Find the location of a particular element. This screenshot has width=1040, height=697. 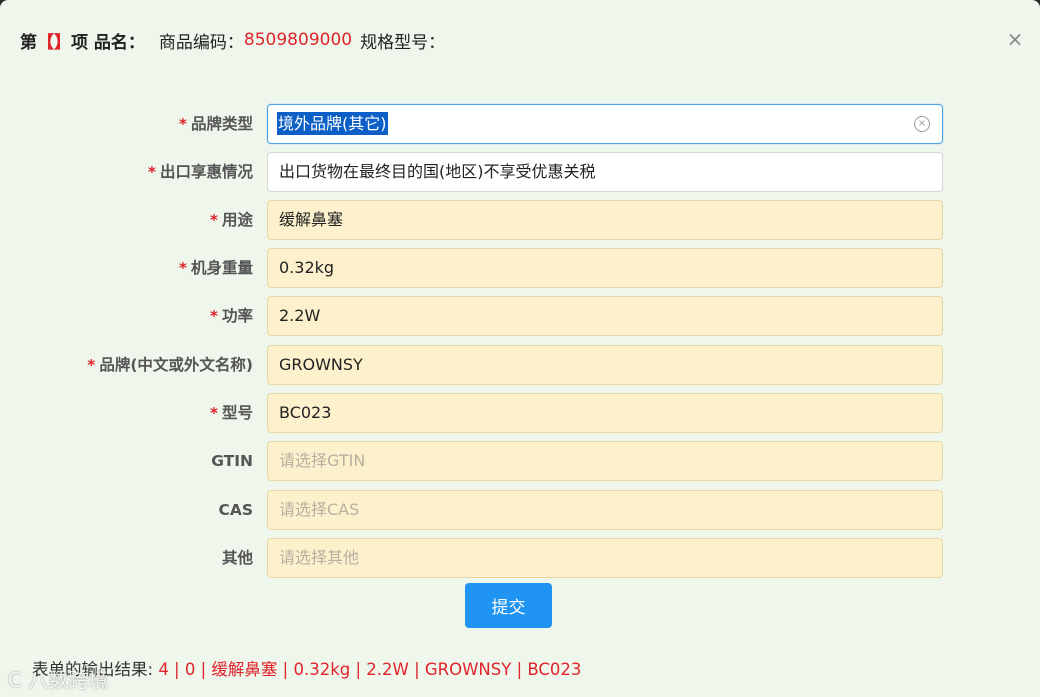

model-value: BC023 is located at coordinates (305, 412).